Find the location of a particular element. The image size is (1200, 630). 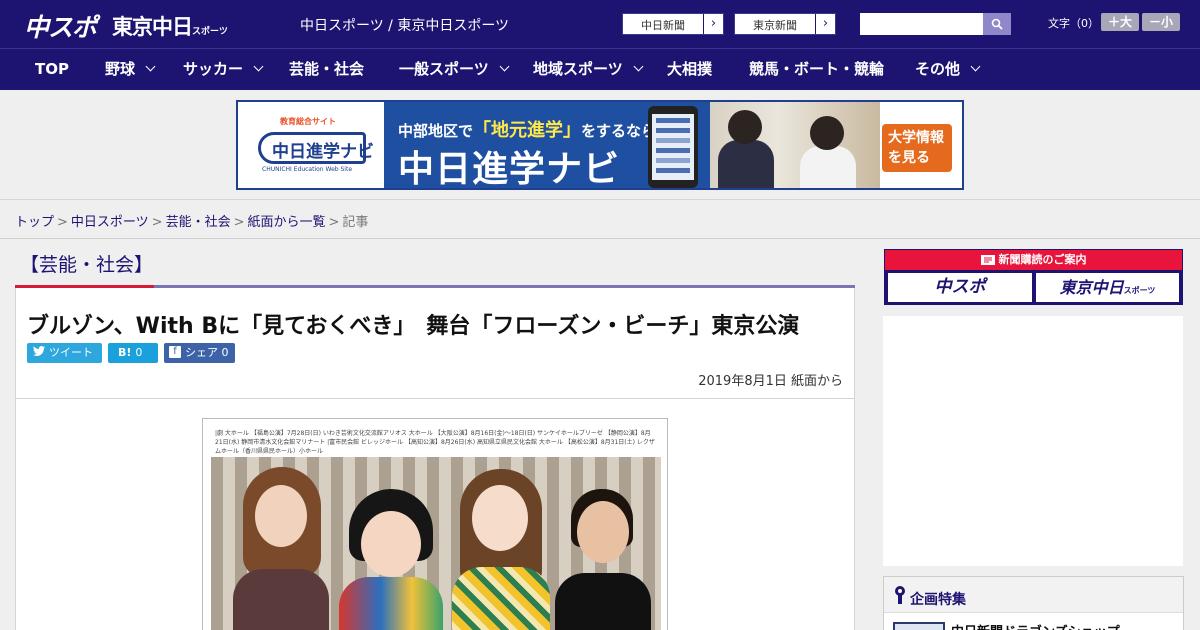

subscribe-tokyo-chunichi-button: 東京中日スポーツ is located at coordinates (1107, 287).